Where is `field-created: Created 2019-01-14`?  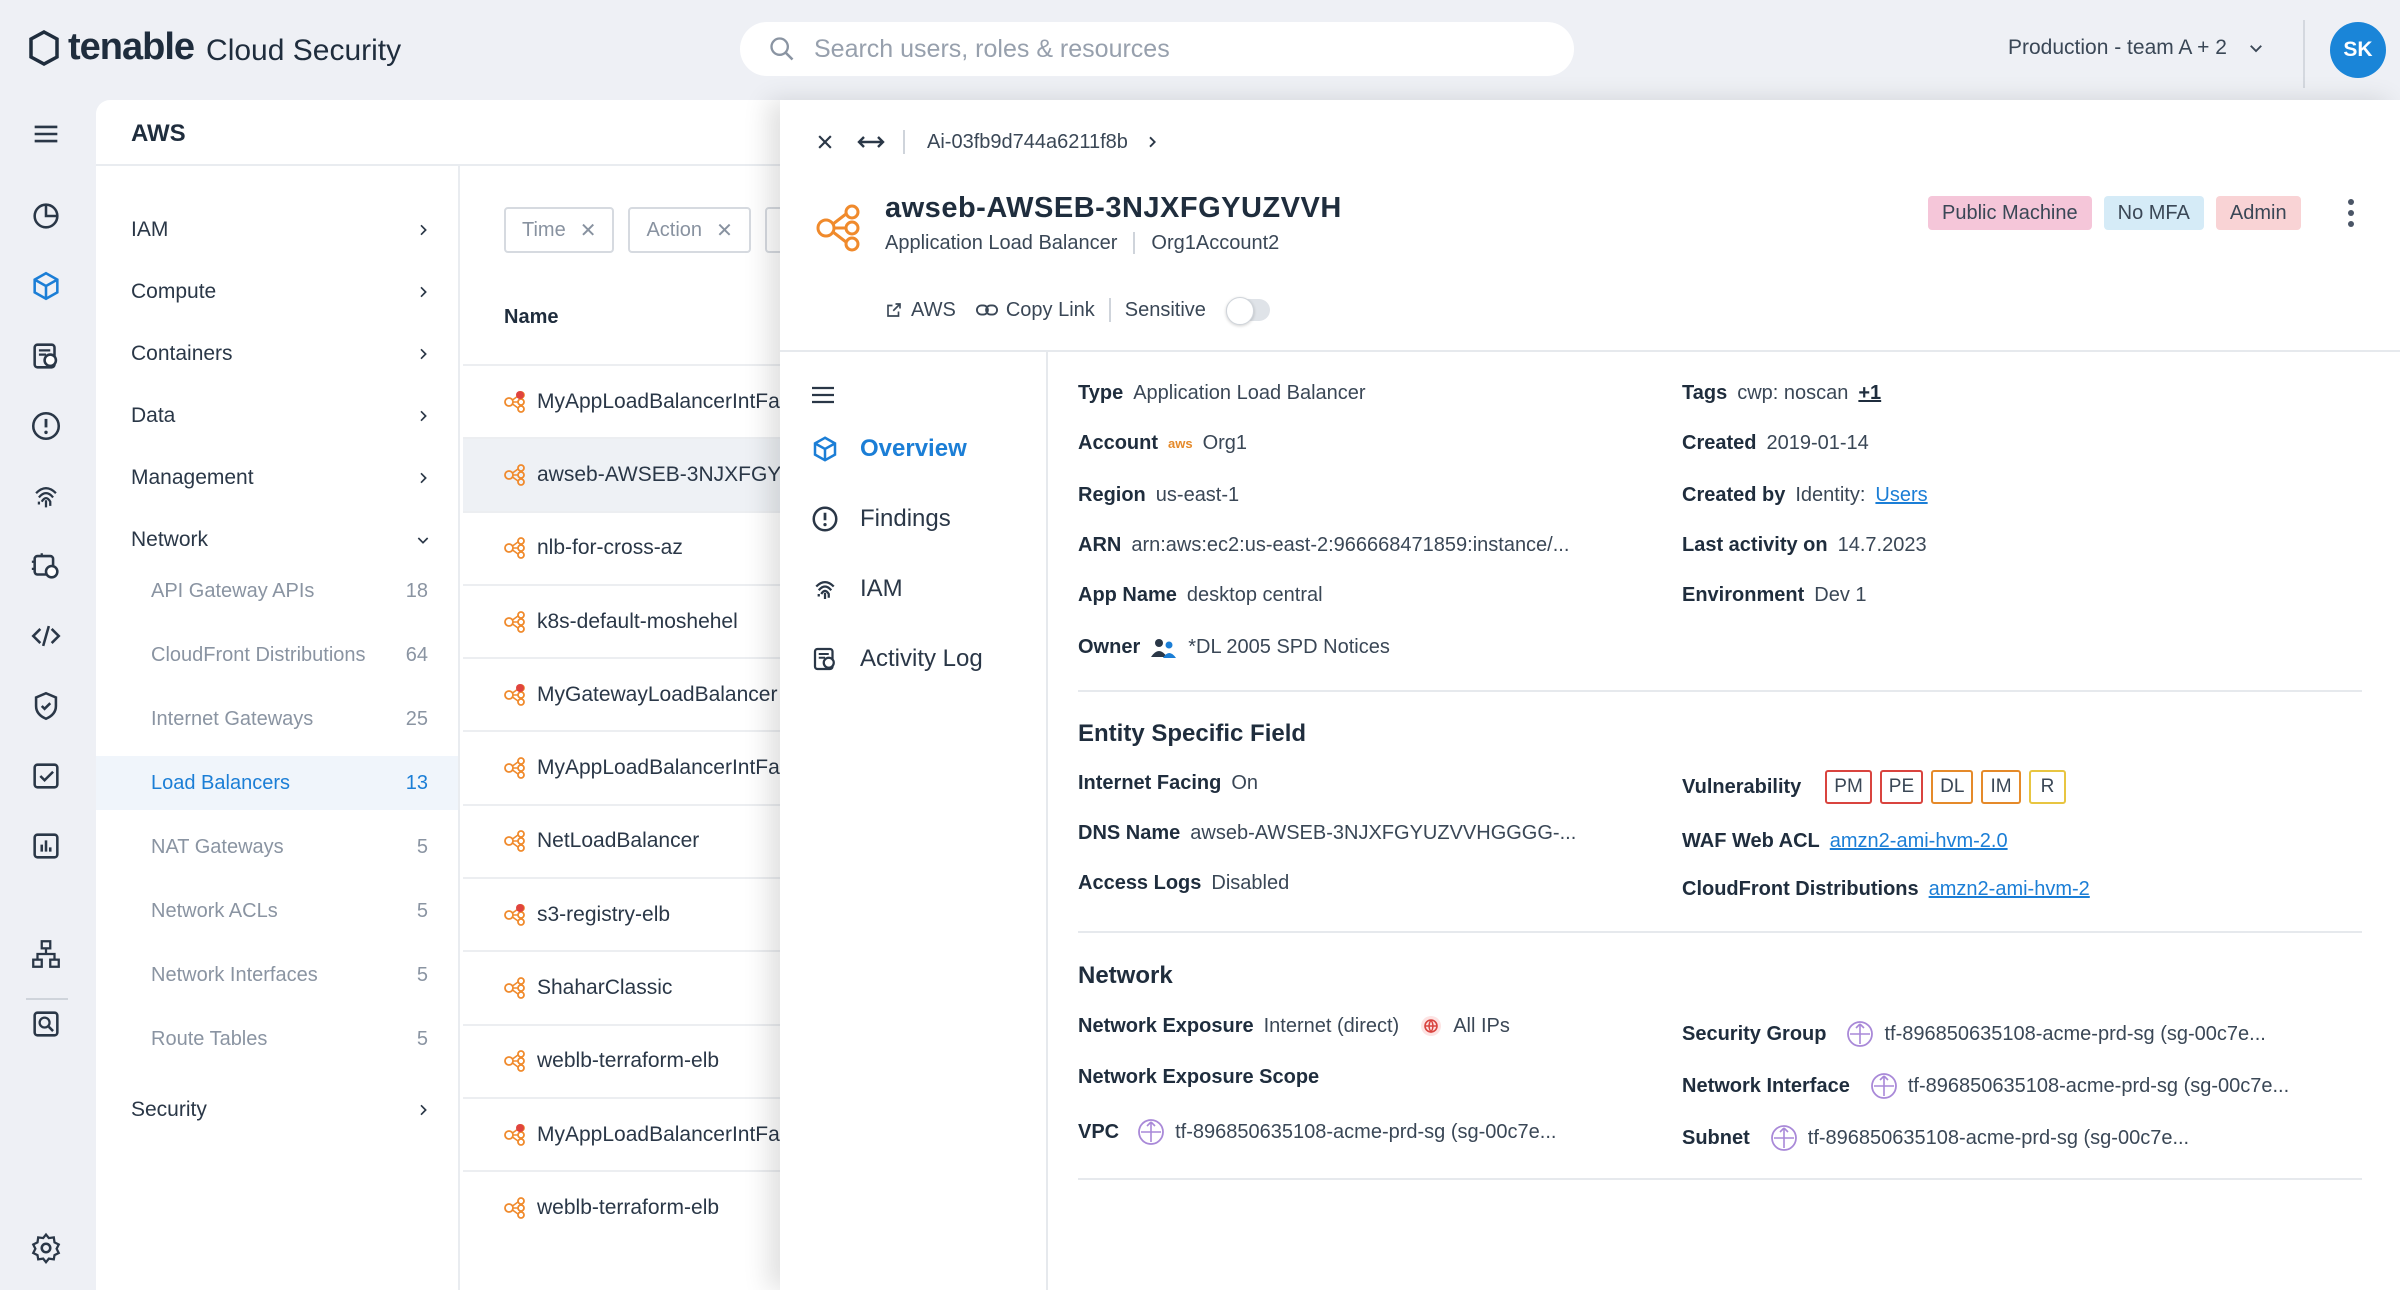
field-created: Created 2019-01-14 is located at coordinates (1775, 443).